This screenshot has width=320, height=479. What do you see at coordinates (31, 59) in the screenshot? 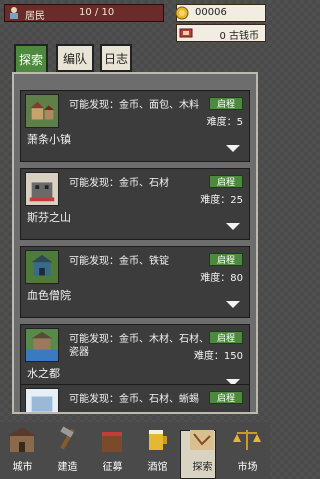
I see `tab-explore: 探索` at bounding box center [31, 59].